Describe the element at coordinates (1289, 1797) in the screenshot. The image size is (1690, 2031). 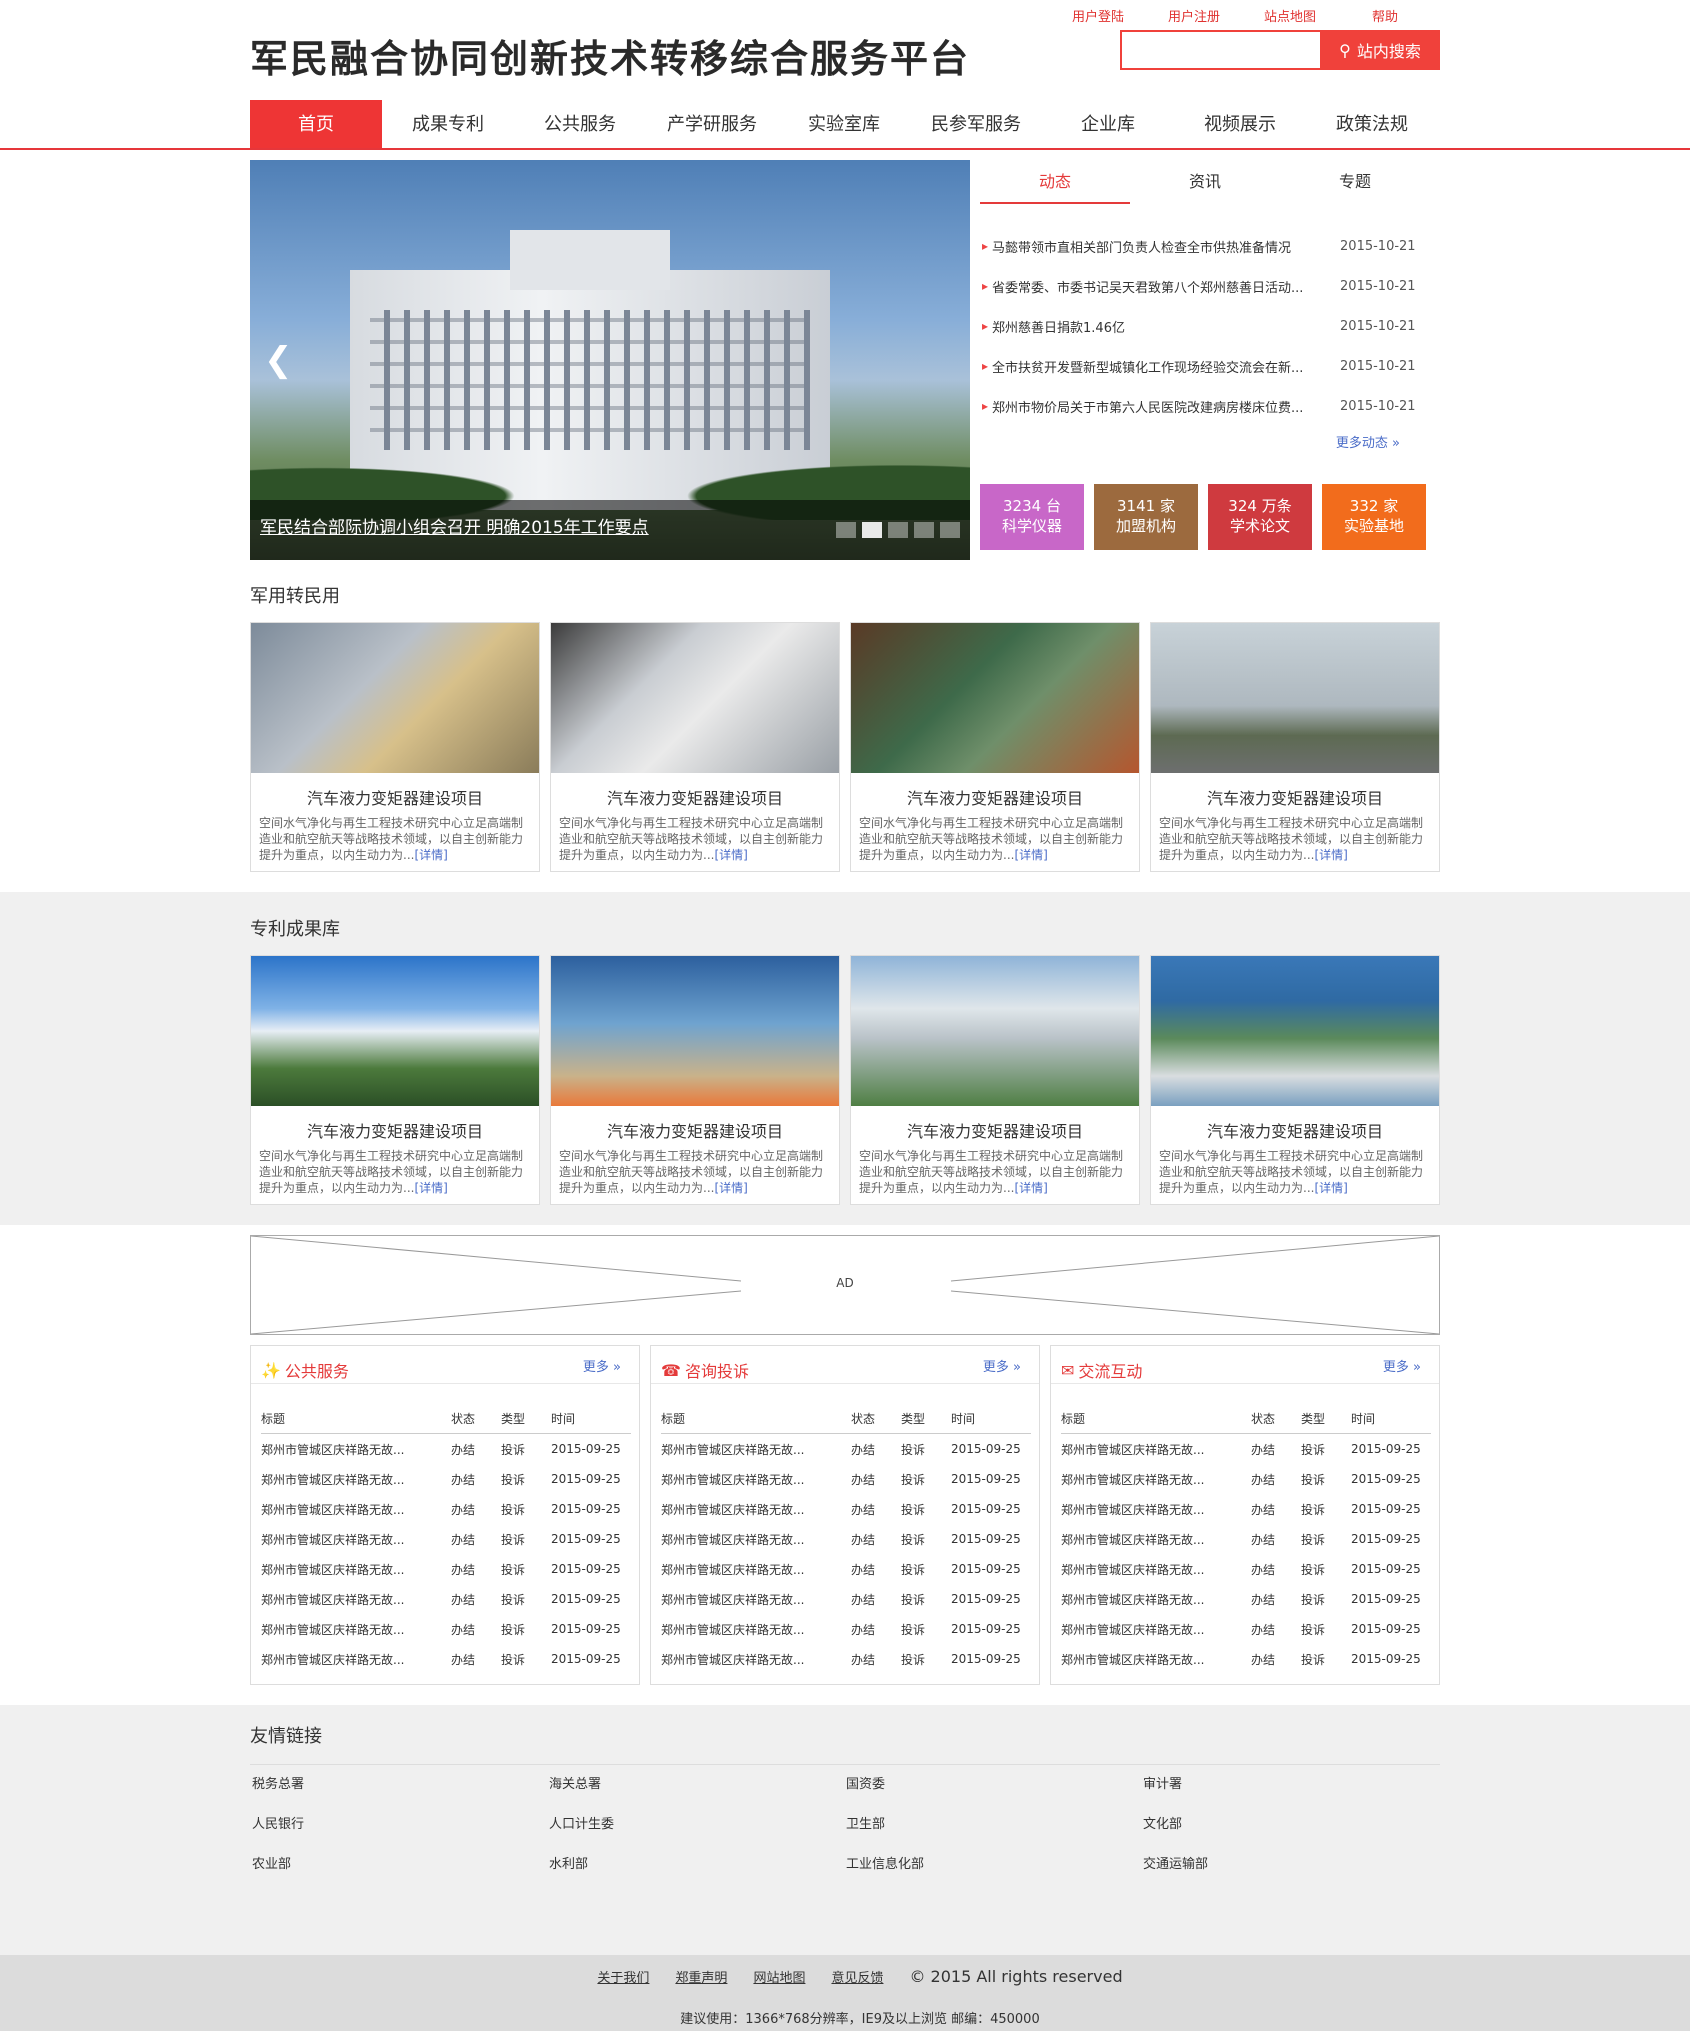
I see `friend-link: 审计署` at that location.